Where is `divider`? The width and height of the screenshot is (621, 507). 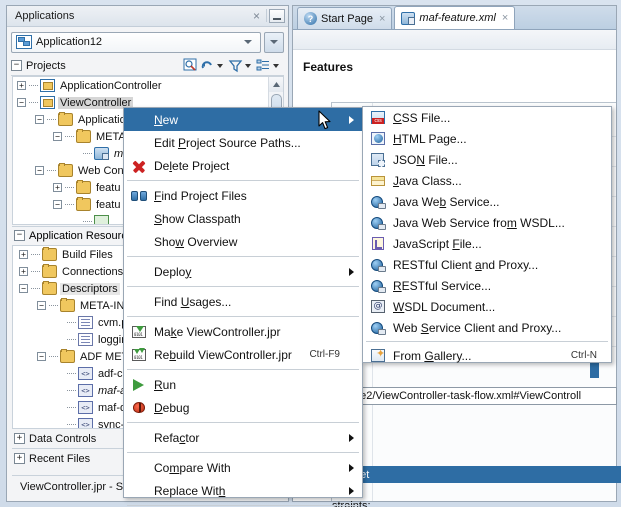 divider is located at coordinates (266, 15).